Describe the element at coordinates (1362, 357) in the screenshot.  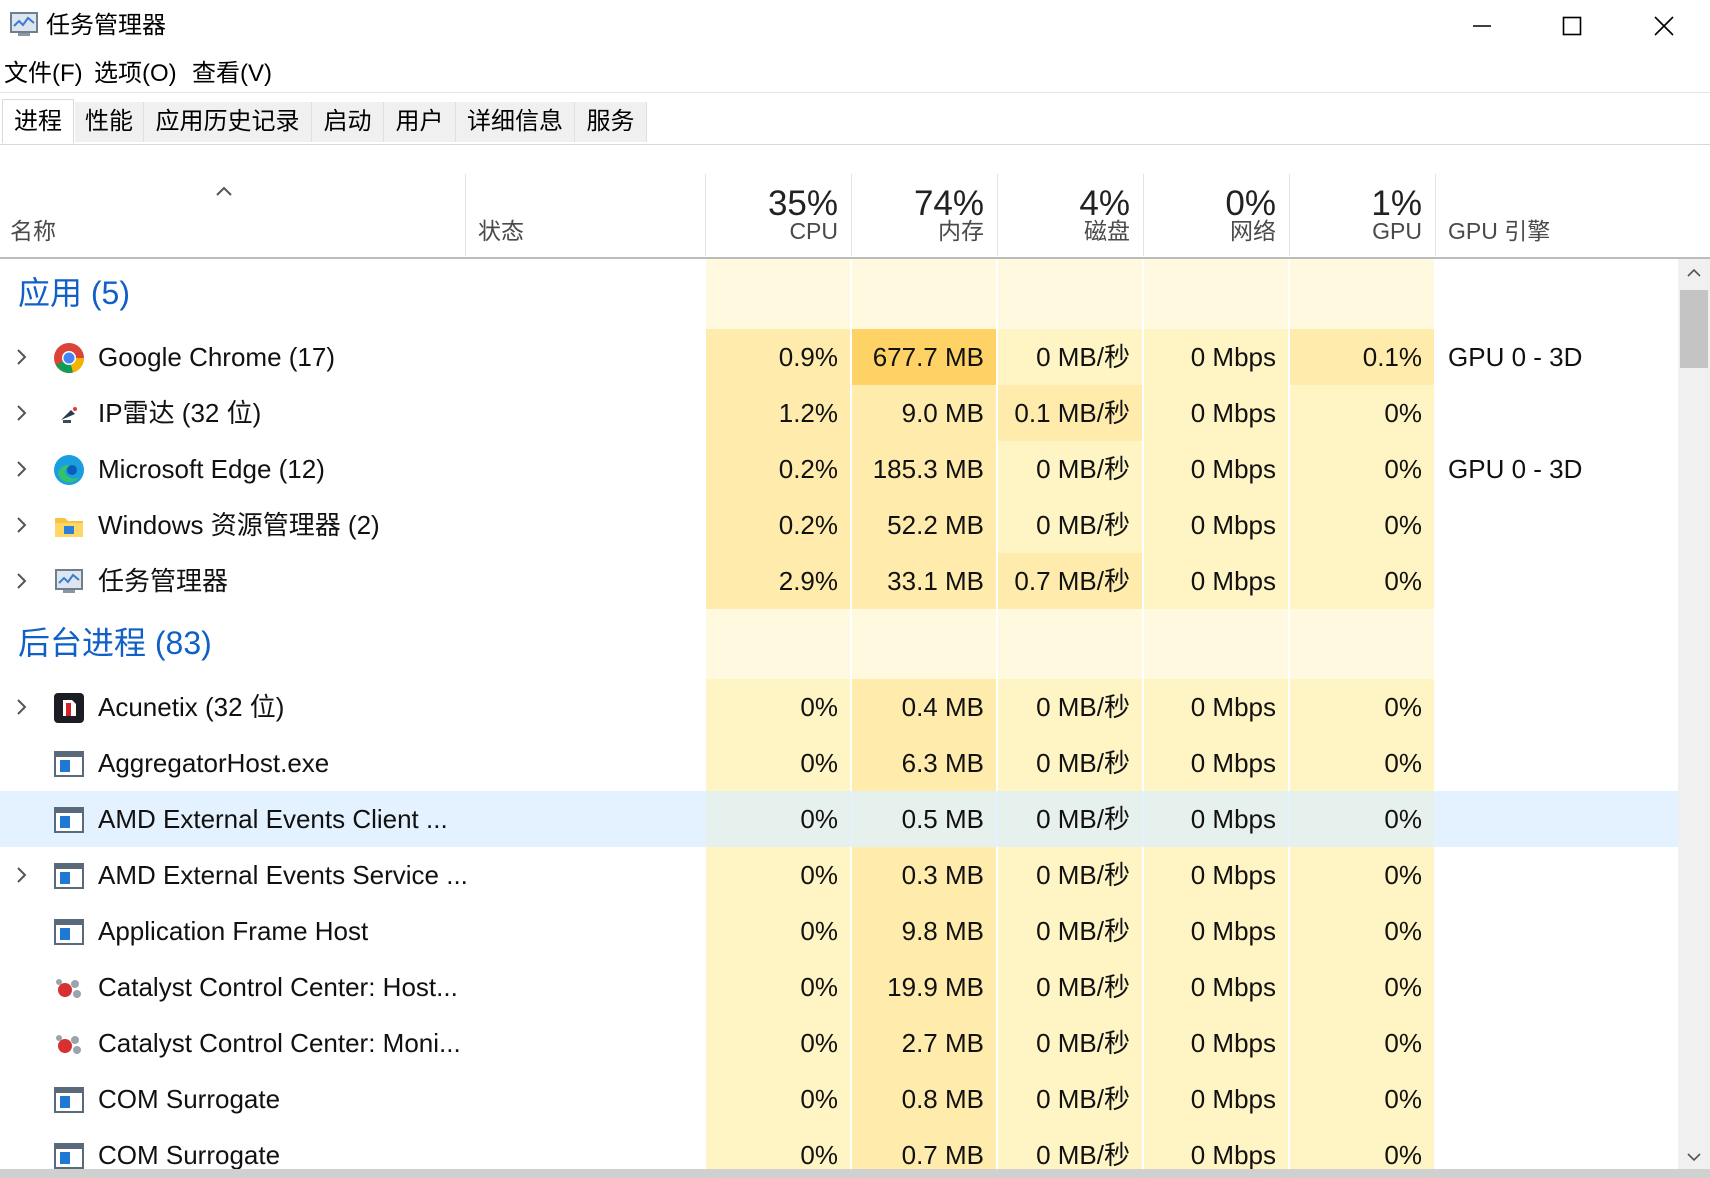
I see `gpu-cell: 0.1%` at that location.